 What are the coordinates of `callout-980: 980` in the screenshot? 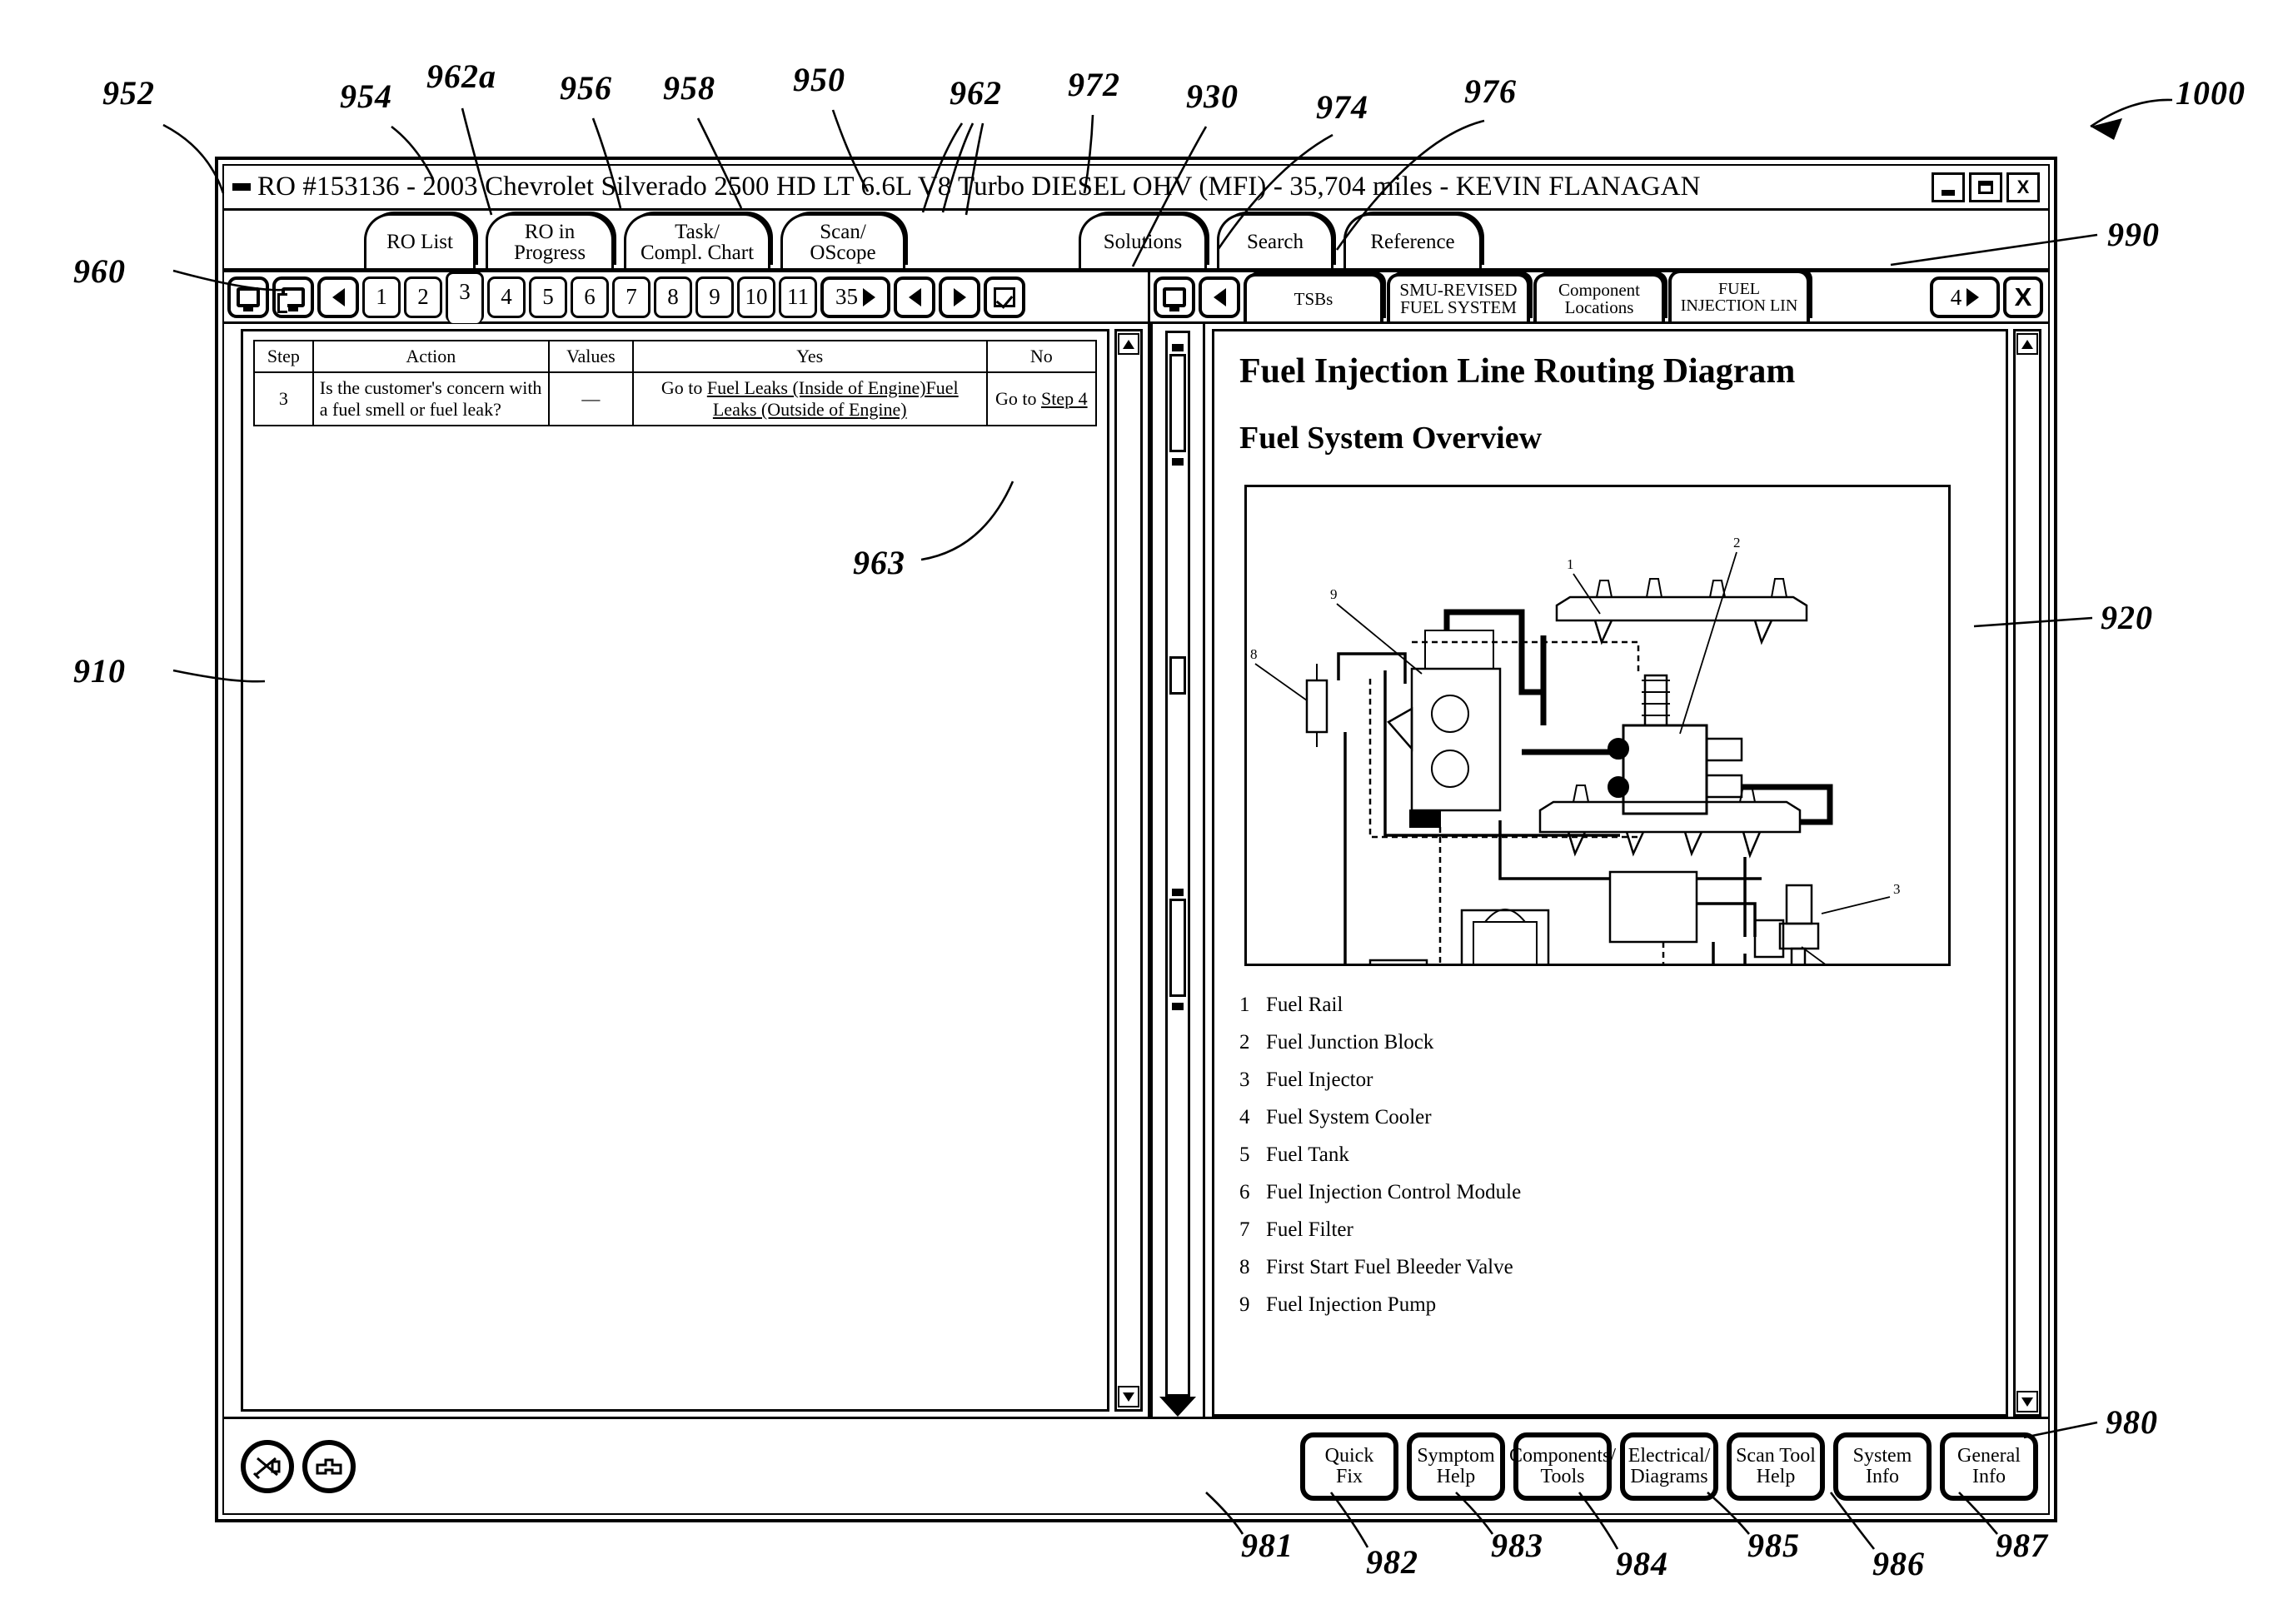 It's located at (2132, 1422).